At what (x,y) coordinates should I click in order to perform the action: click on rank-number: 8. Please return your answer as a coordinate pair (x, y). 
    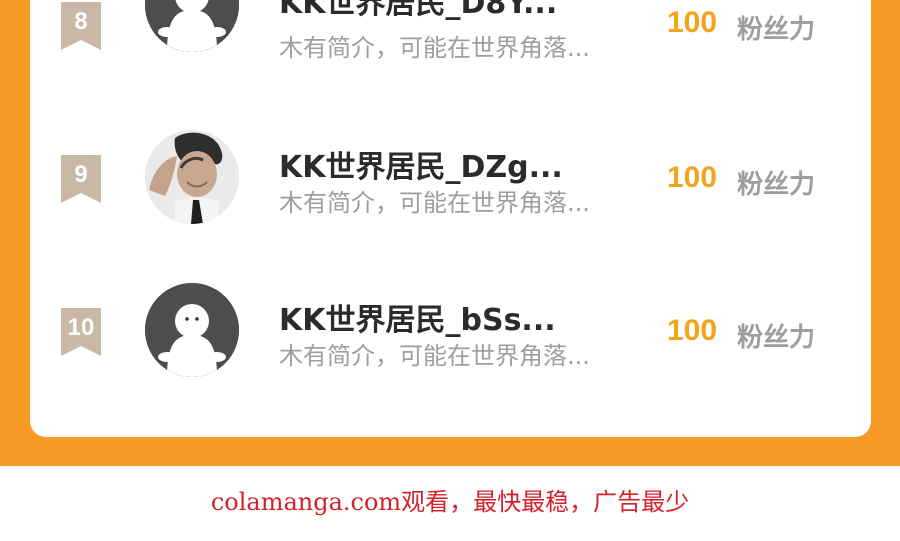
    Looking at the image, I should click on (81, 21).